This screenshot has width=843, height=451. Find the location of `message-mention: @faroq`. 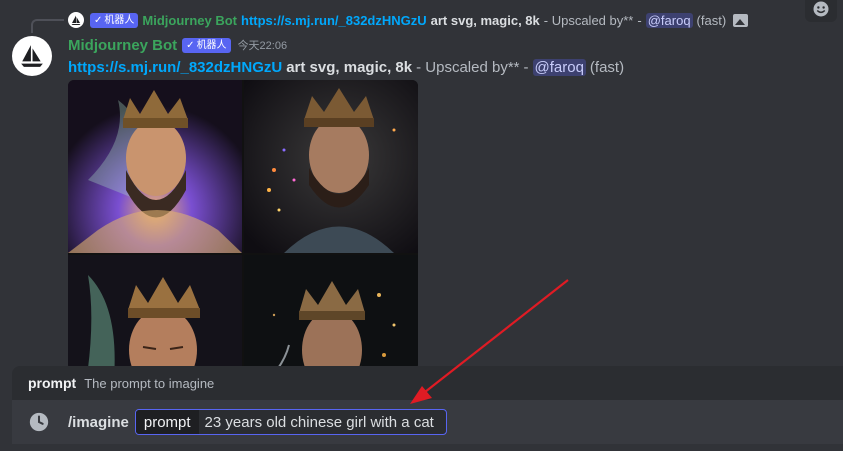

message-mention: @faroq is located at coordinates (559, 67).